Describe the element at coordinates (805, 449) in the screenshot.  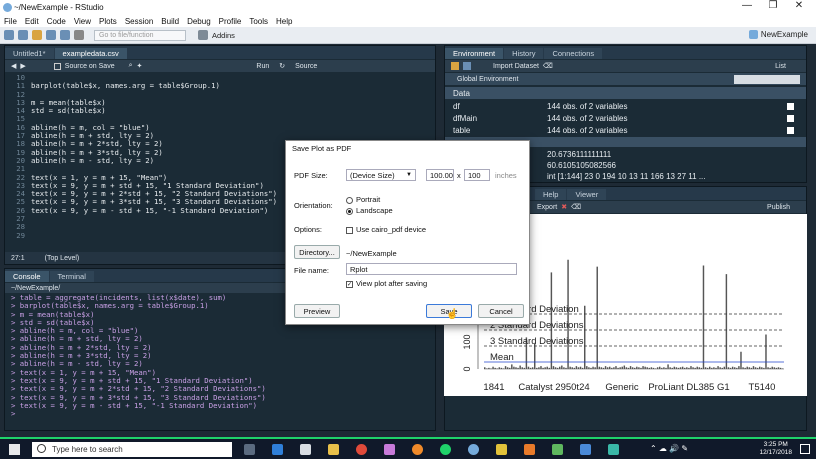
I see `notification-icon` at that location.